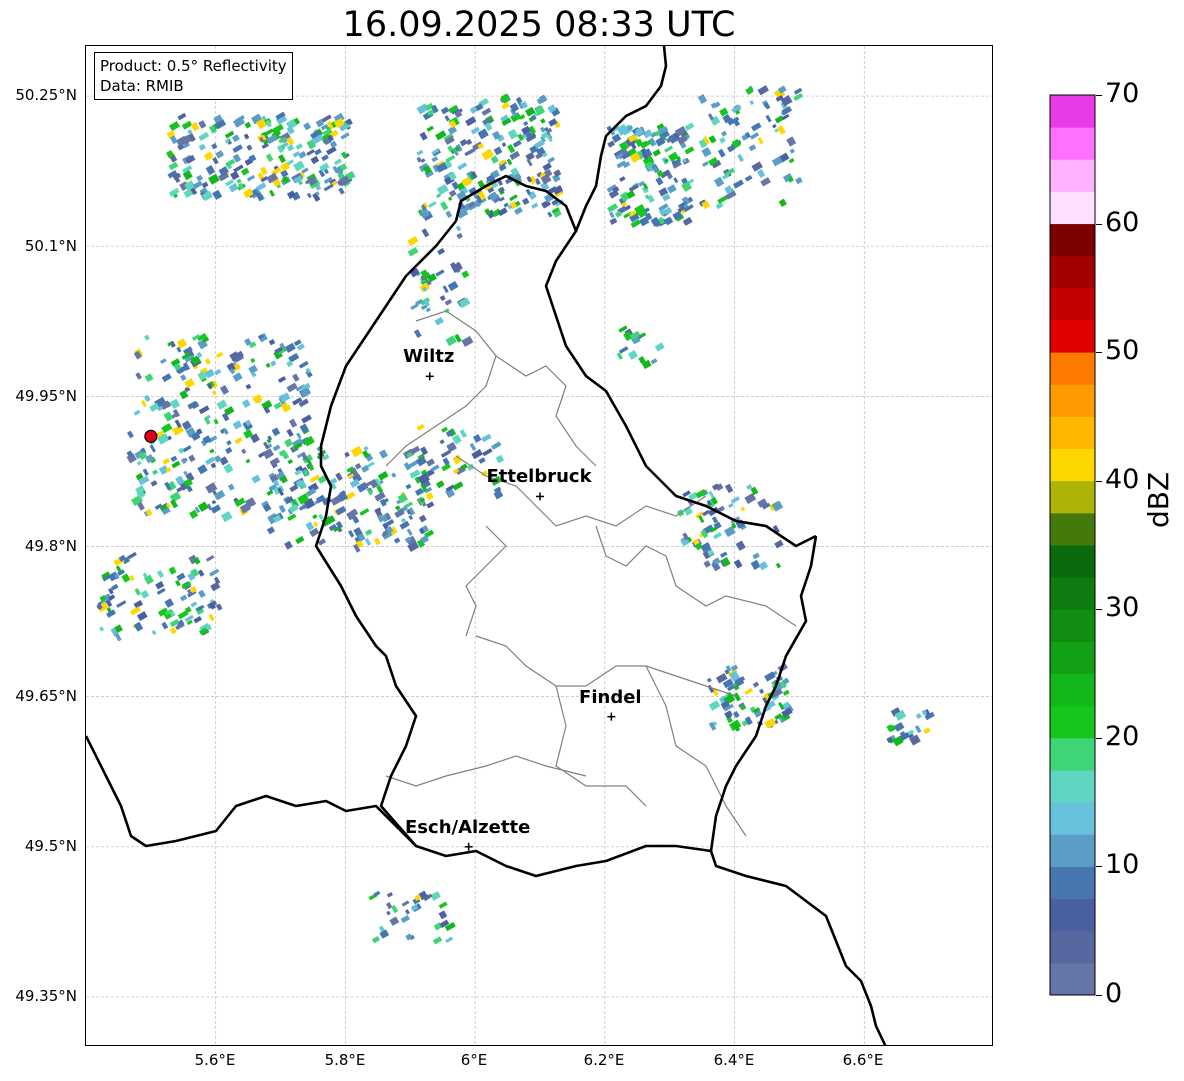 The width and height of the screenshot is (1184, 1081). I want to click on lat-tick-label: 50.25°N, so click(46, 95).